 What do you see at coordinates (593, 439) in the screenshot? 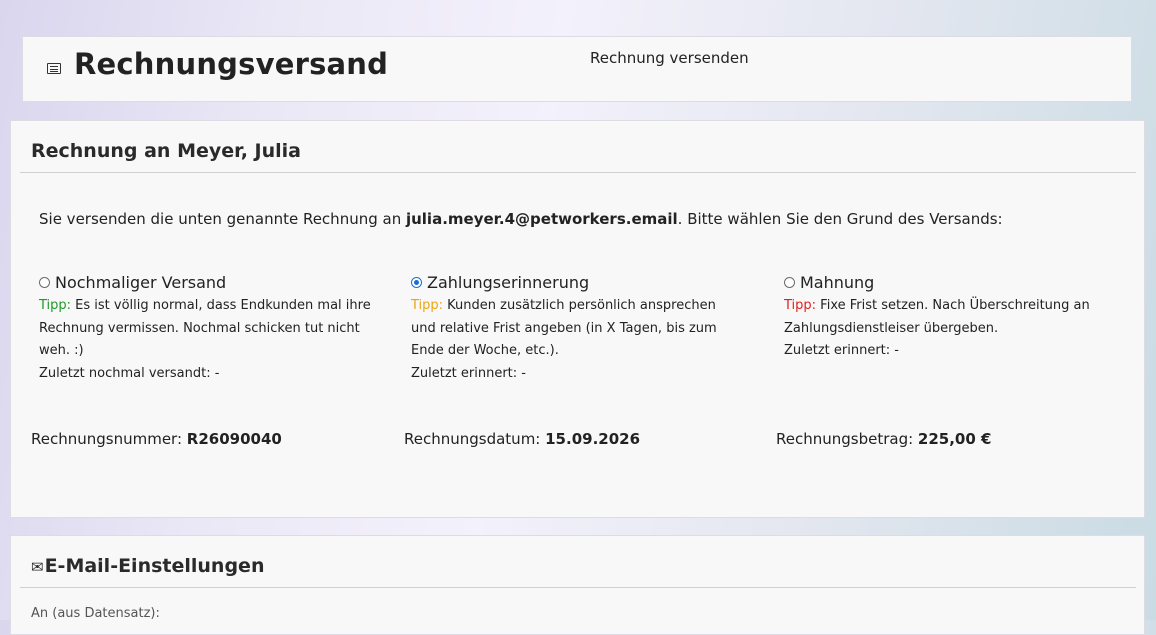
I see `invoice-date-value: 15.09.2026` at bounding box center [593, 439].